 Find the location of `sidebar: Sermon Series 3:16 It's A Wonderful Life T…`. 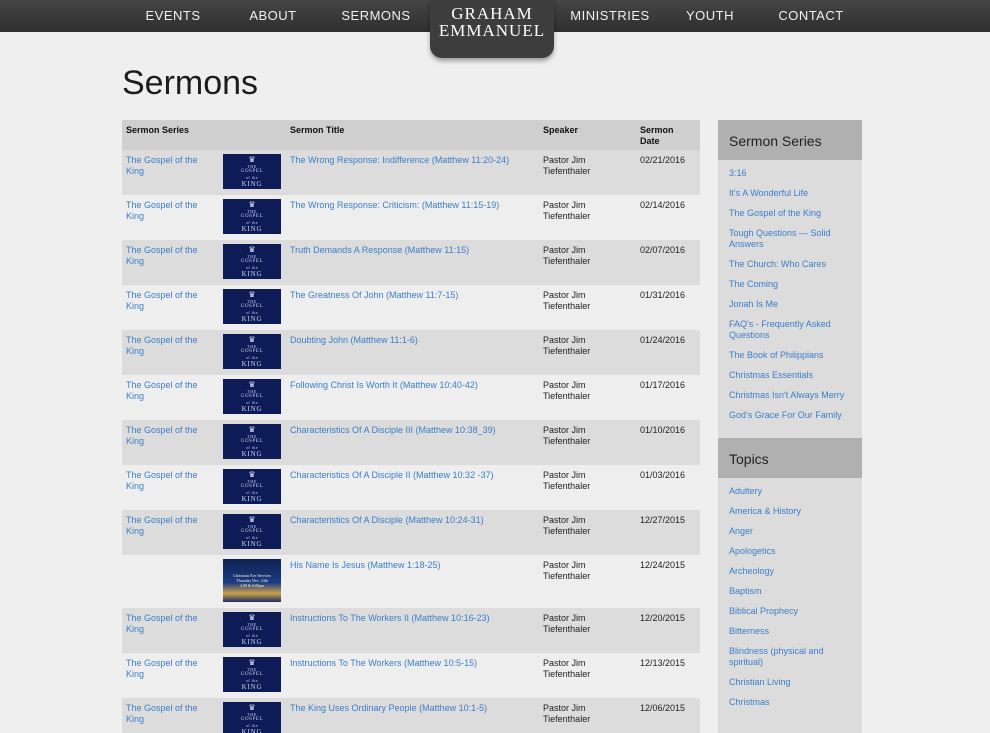

sidebar: Sermon Series 3:16 It's A Wonderful Life T… is located at coordinates (790, 426).